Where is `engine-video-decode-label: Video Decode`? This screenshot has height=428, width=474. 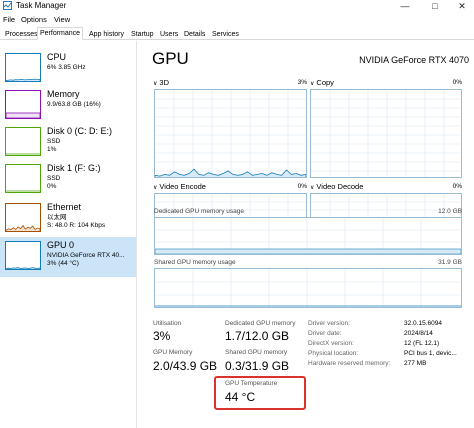
engine-video-decode-label: Video Decode is located at coordinates (340, 186).